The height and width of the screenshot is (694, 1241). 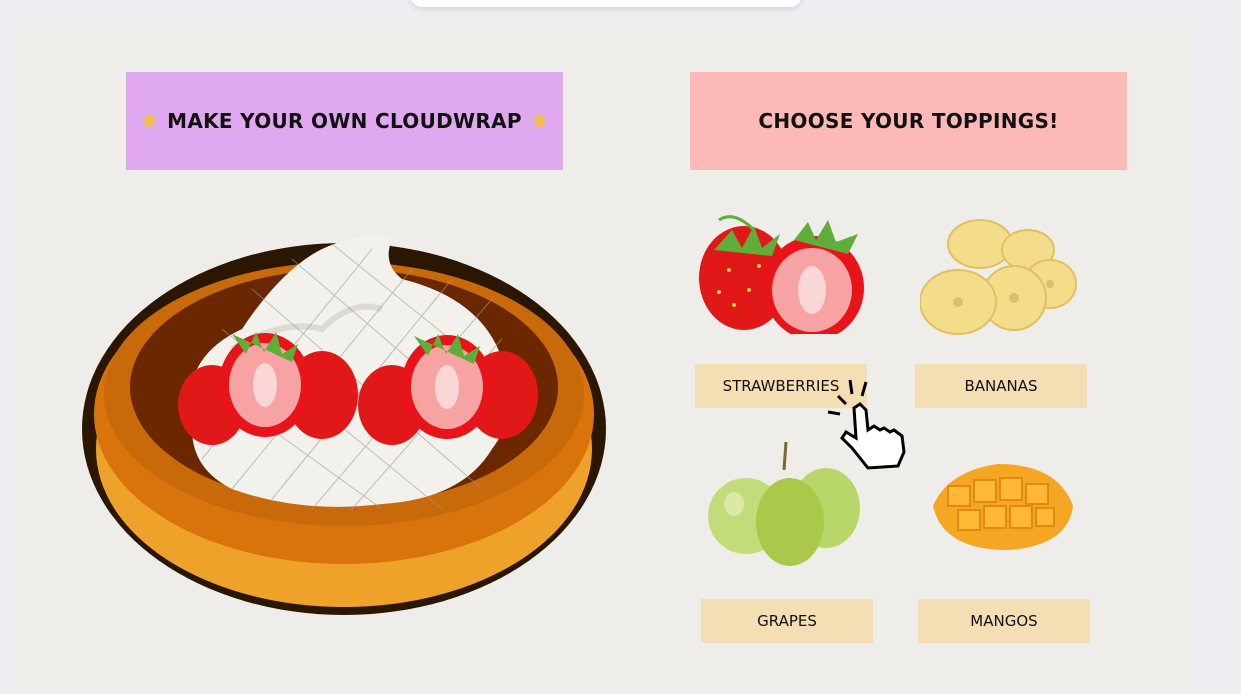 What do you see at coordinates (1003, 506) in the screenshot?
I see `mango-icon` at bounding box center [1003, 506].